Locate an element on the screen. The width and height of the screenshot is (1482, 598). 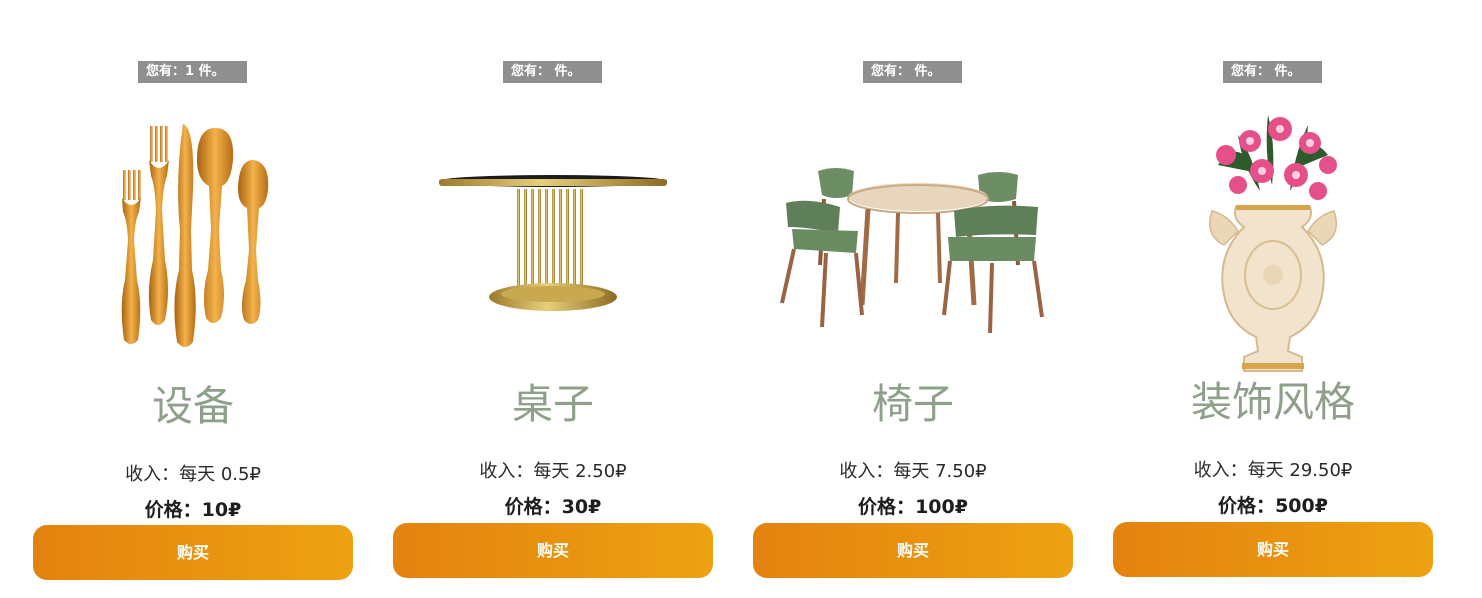
cutlery-image is located at coordinates (195, 235).